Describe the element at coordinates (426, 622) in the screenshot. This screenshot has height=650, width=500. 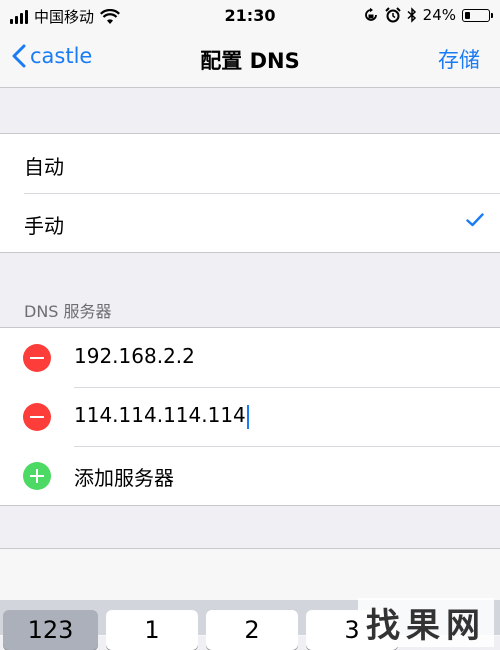
I see `watermark: 找果网` at that location.